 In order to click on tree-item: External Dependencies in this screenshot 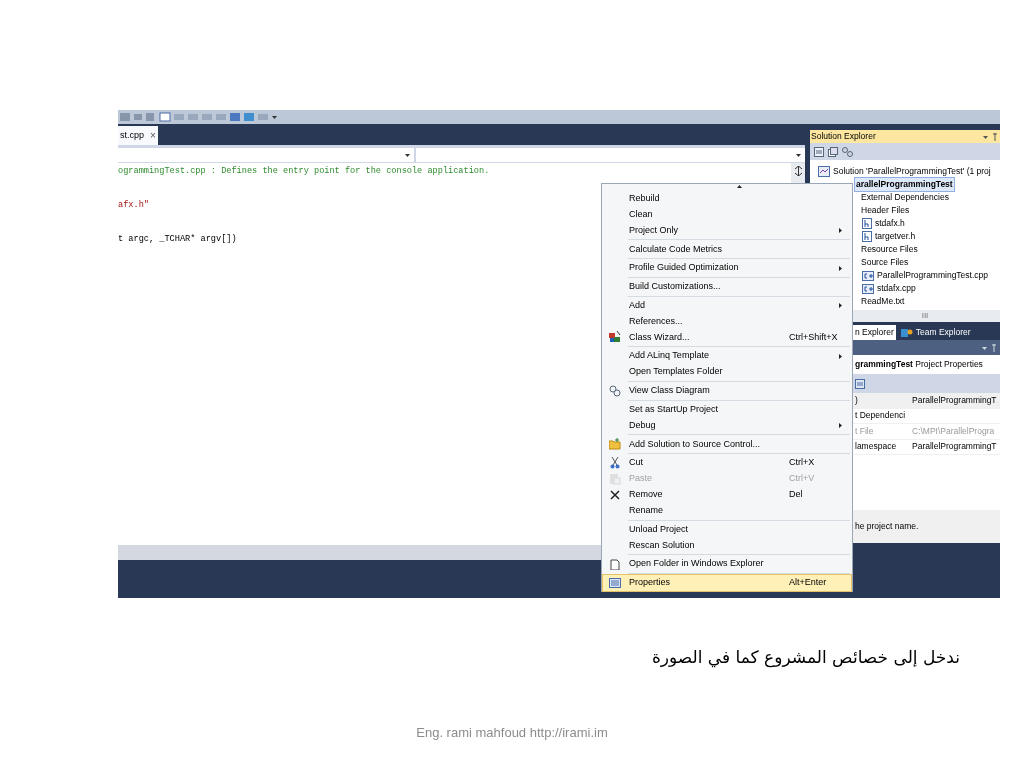, I will do `click(905, 197)`.